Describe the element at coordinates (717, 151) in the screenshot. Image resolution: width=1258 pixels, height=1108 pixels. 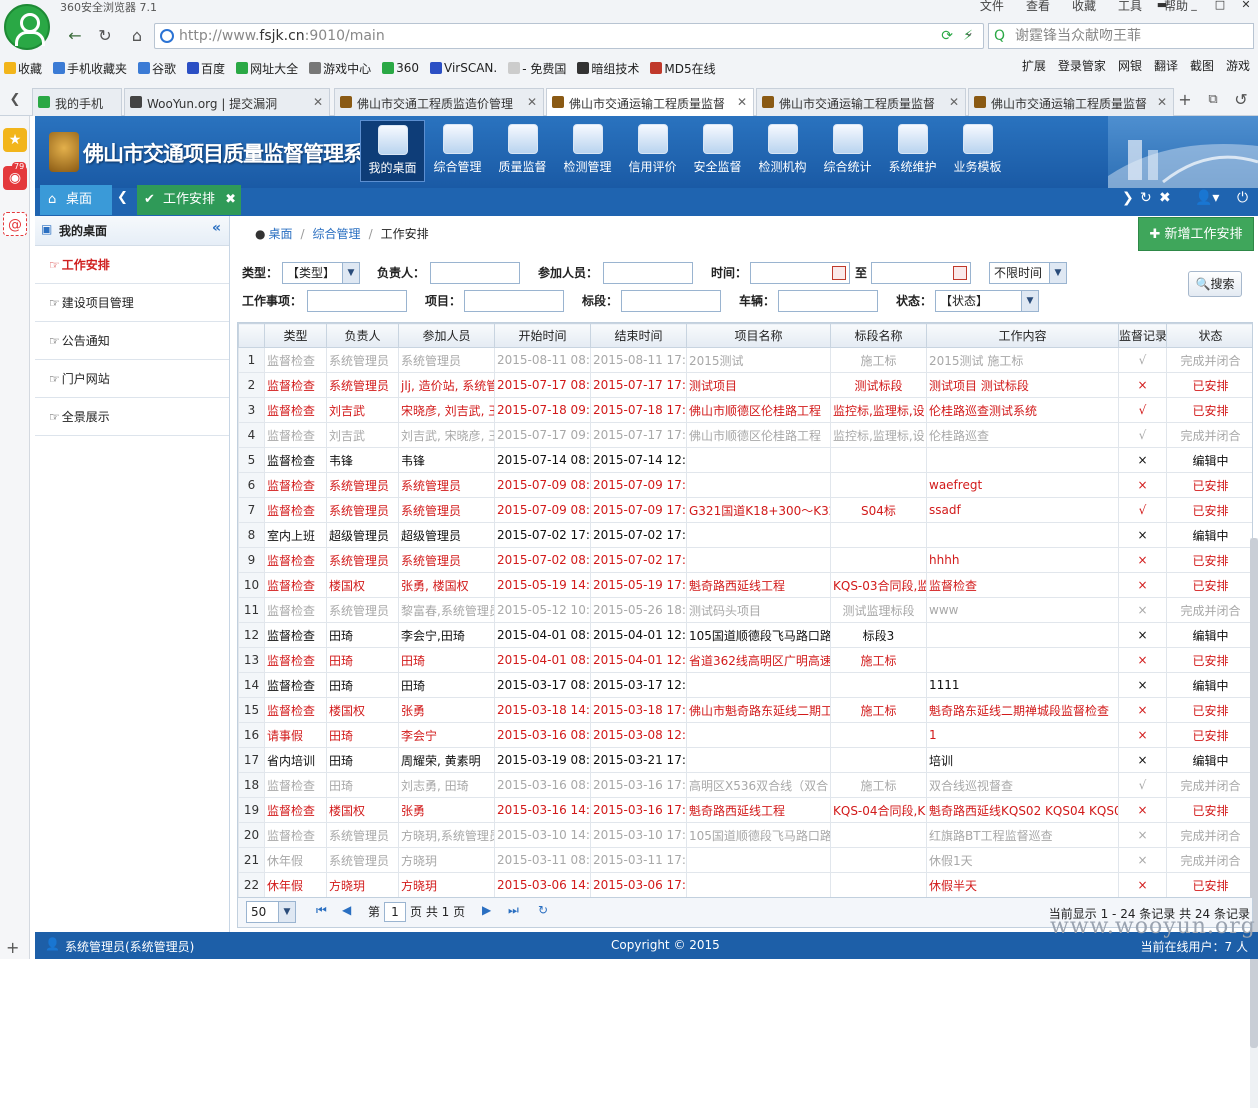
I see `module-5: 安全监督` at that location.